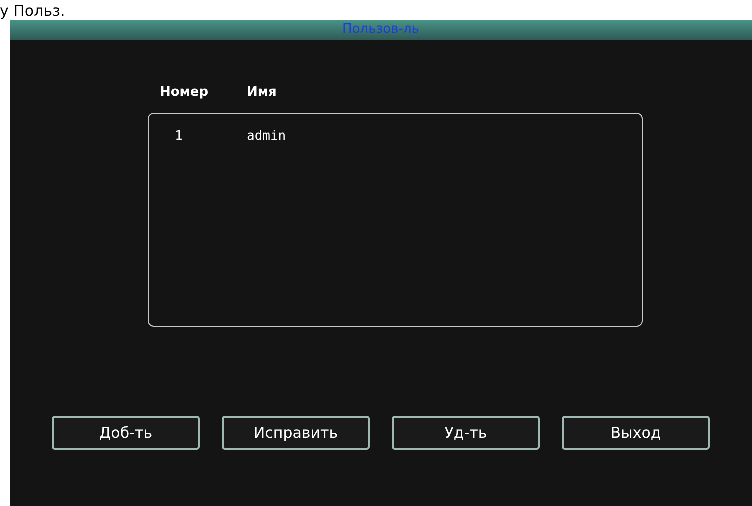 The width and height of the screenshot is (752, 506). What do you see at coordinates (381, 30) in the screenshot?
I see `window-title: Пользов-ль` at bounding box center [381, 30].